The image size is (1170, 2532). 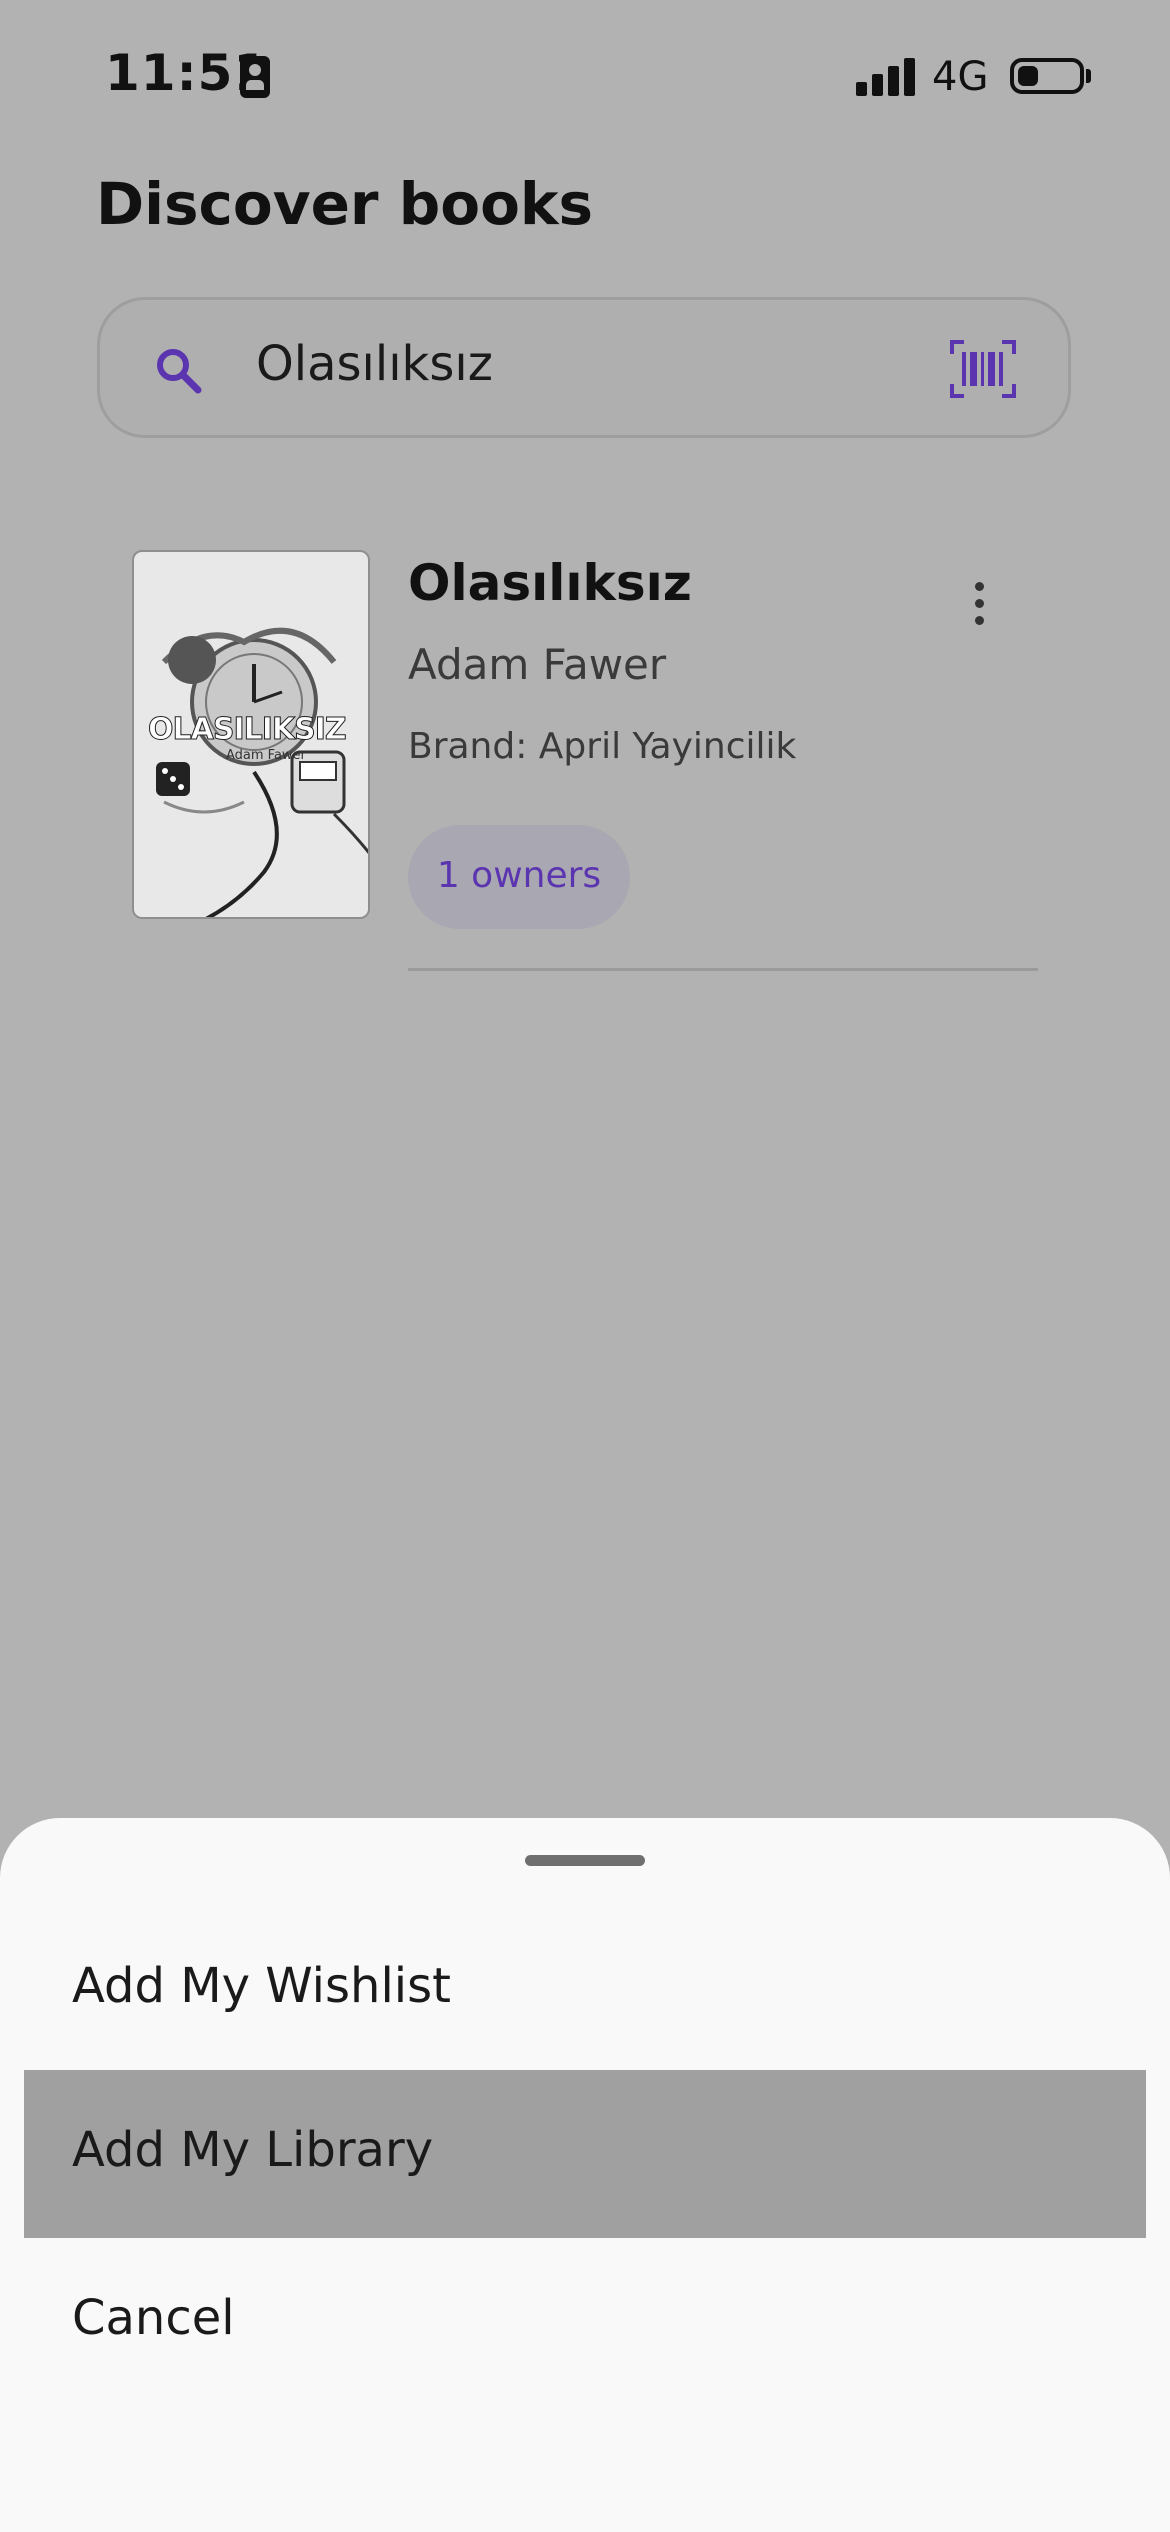 What do you see at coordinates (153, 2318) in the screenshot?
I see `cancel-label: Cancel` at bounding box center [153, 2318].